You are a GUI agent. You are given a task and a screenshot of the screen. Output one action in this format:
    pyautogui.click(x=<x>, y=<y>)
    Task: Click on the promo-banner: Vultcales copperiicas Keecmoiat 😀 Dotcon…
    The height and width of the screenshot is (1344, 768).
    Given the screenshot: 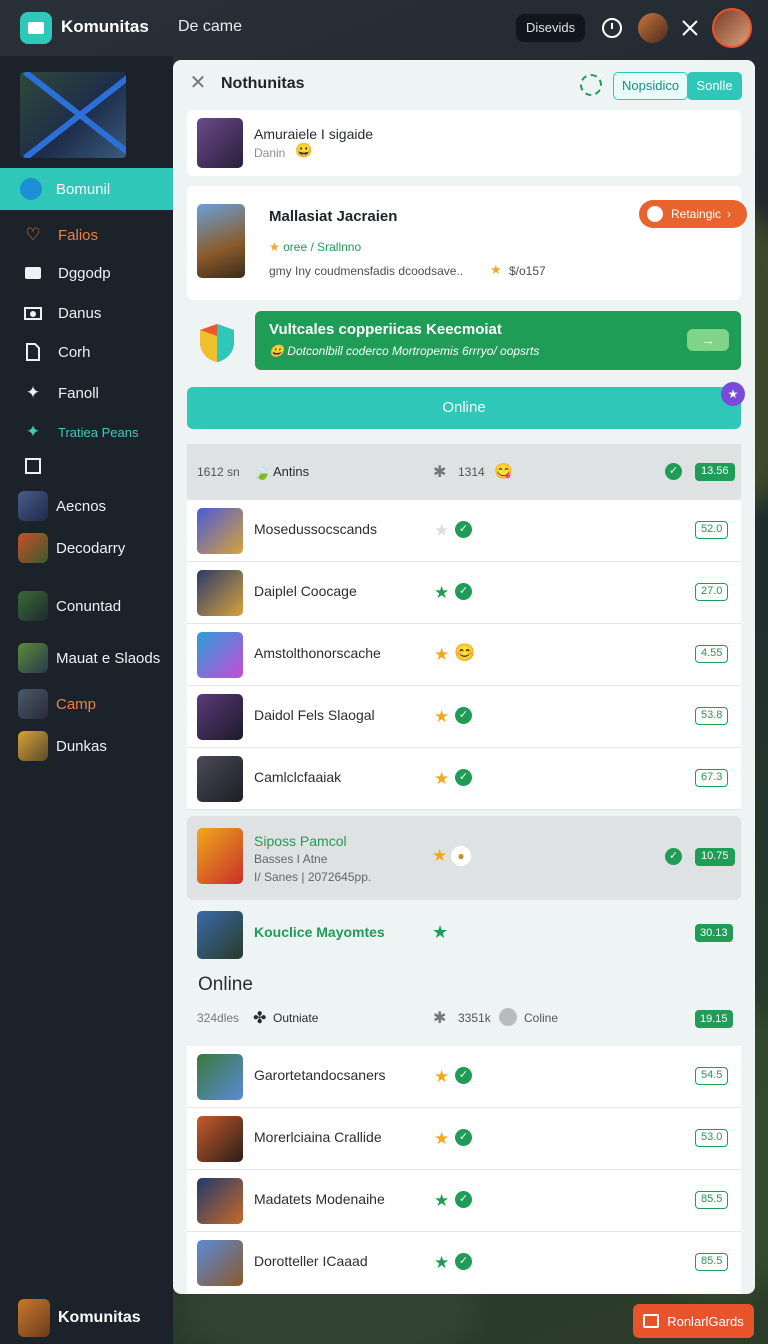 What is the action you would take?
    pyautogui.click(x=498, y=340)
    